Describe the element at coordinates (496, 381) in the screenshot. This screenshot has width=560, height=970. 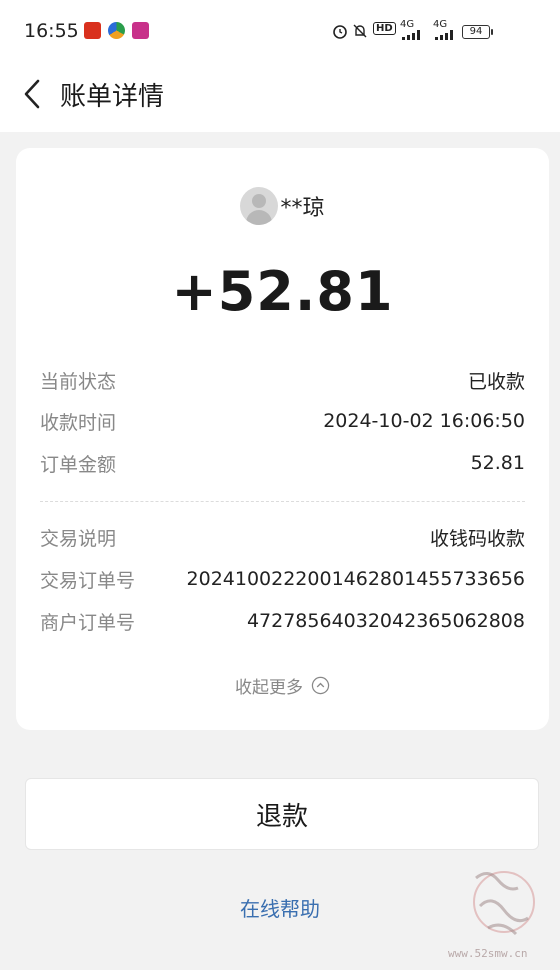
I see `detail-value: 已收款` at that location.